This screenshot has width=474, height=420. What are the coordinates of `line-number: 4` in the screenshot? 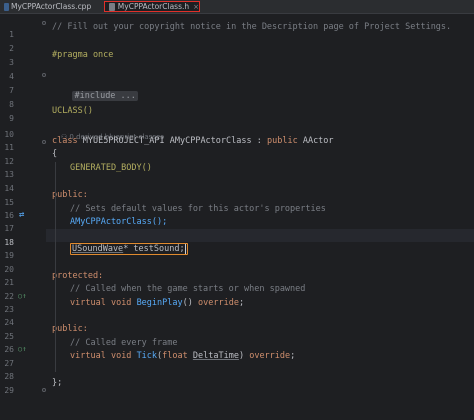 It's located at (11, 76).